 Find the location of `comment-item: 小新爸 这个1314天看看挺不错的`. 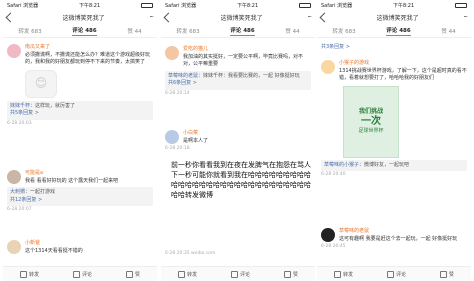

comment-item: 小新爸 这个1314天看看挺不错的 is located at coordinates (80, 247).